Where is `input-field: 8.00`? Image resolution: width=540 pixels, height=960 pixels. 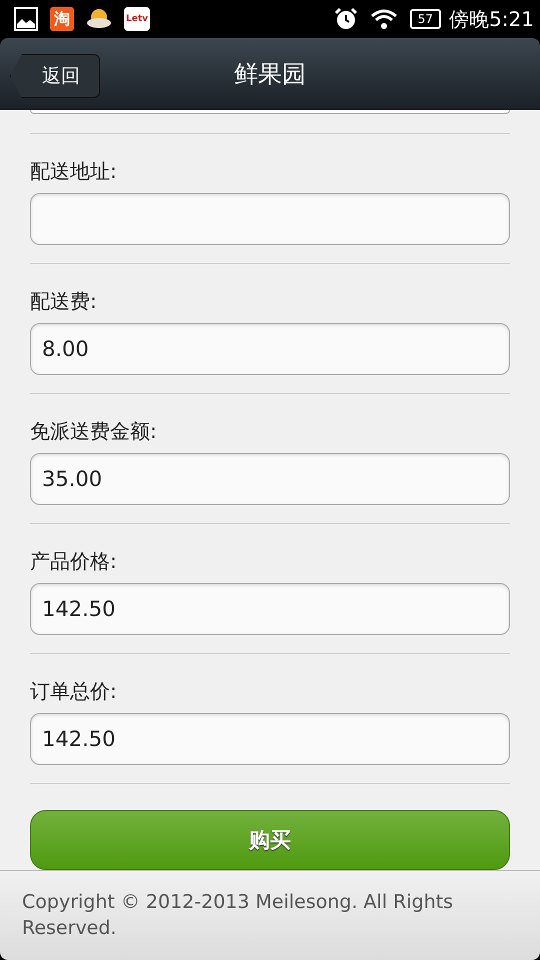 input-field: 8.00 is located at coordinates (270, 349).